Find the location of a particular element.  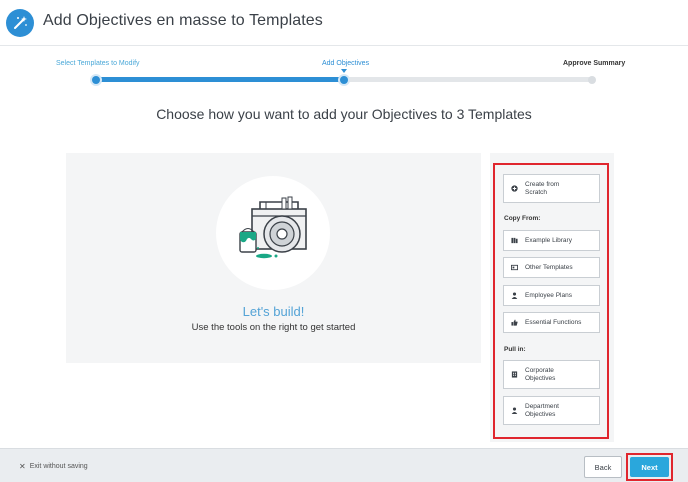

exit-label: Exit without saving is located at coordinates (58, 466).